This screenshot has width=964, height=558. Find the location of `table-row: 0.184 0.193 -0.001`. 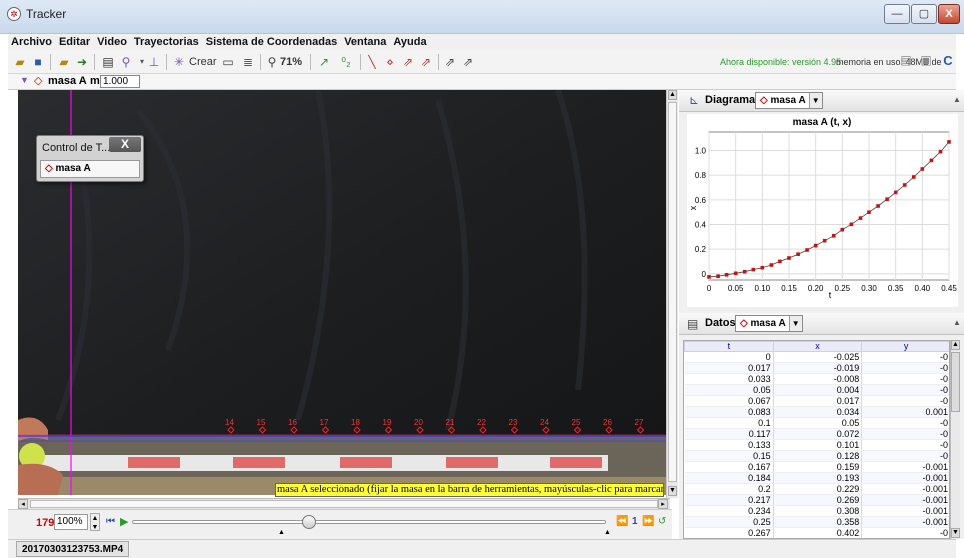

table-row: 0.184 0.193 -0.001 is located at coordinates (816, 478).